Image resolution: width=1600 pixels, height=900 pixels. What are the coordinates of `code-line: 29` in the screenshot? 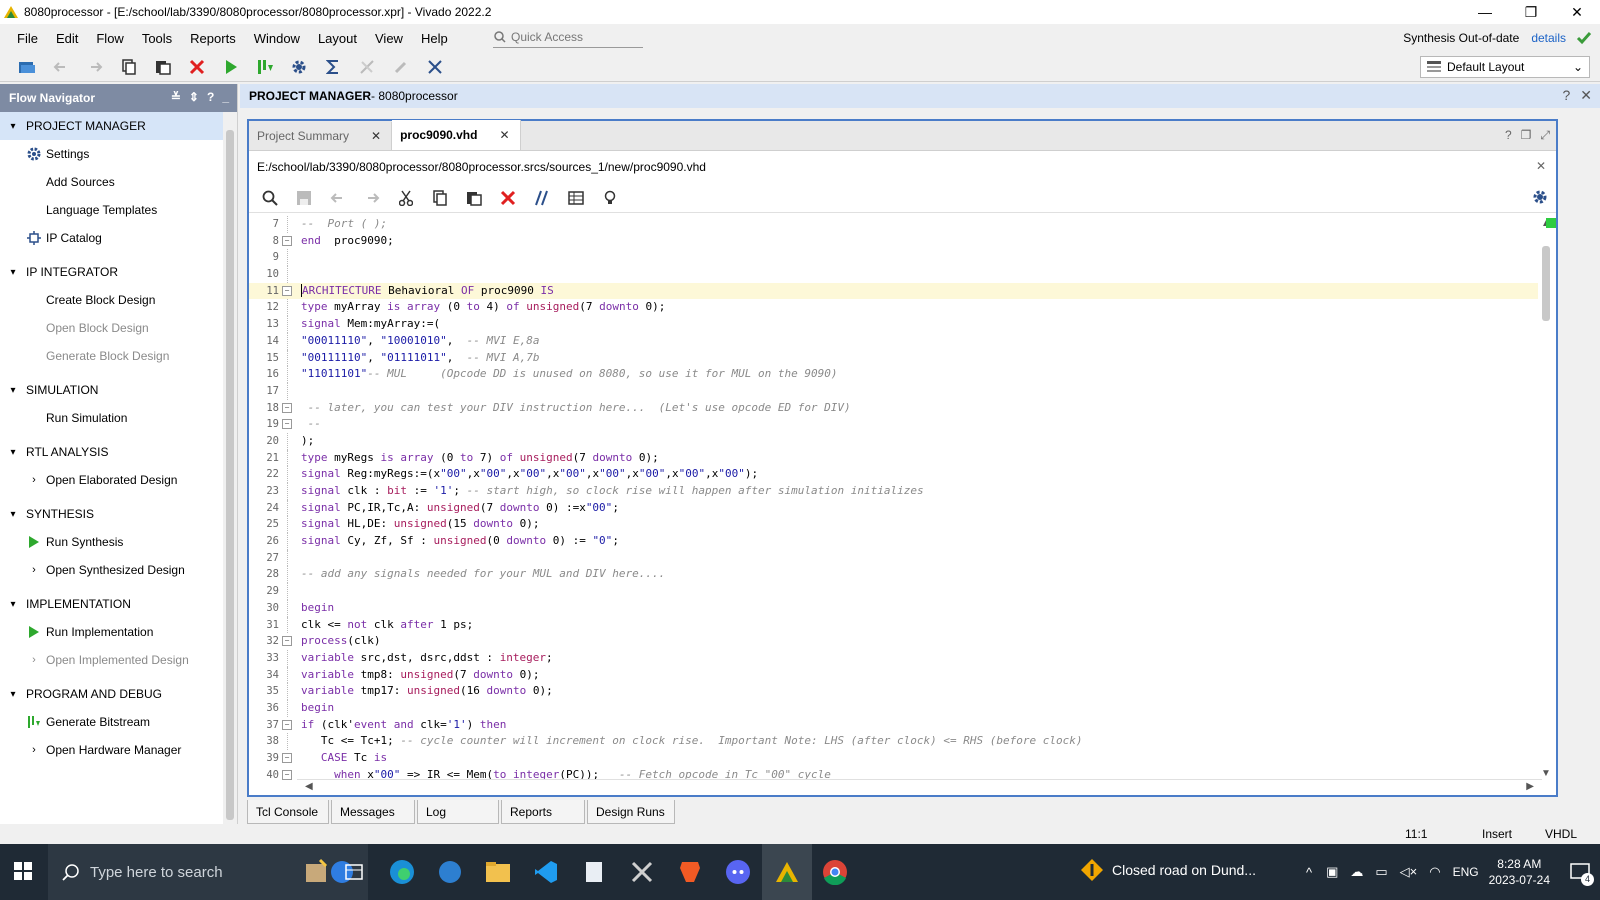 It's located at (894, 591).